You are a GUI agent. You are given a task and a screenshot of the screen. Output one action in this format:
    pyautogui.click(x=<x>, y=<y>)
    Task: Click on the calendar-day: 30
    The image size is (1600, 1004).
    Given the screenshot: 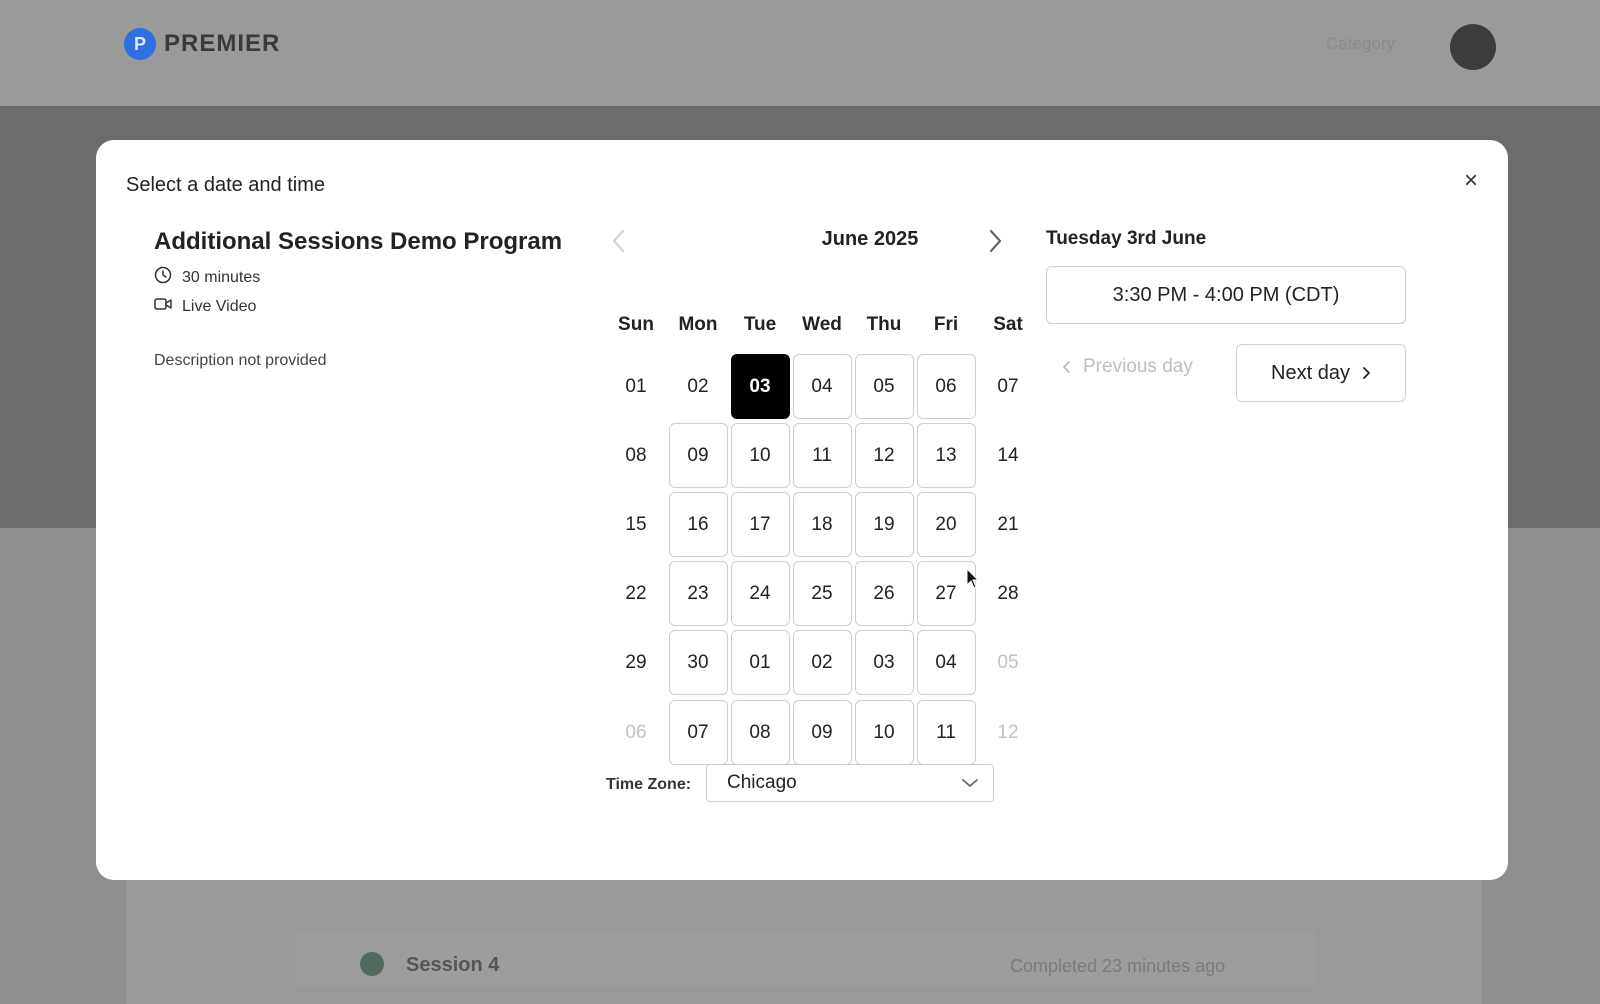 What is the action you would take?
    pyautogui.click(x=698, y=662)
    